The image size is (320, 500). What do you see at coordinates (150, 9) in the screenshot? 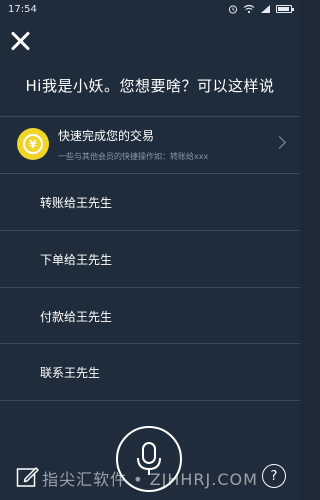
I see `status-bar: 17:54` at bounding box center [150, 9].